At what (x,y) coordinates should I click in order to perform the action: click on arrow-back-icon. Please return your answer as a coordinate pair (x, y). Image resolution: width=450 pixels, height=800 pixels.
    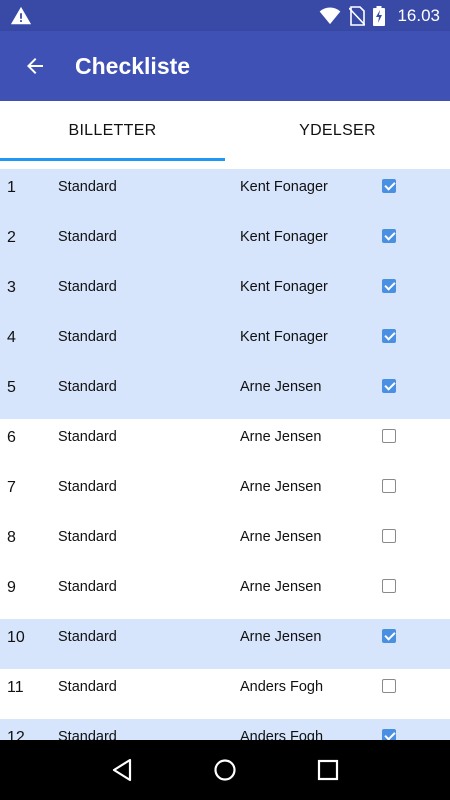
    Looking at the image, I should click on (35, 66).